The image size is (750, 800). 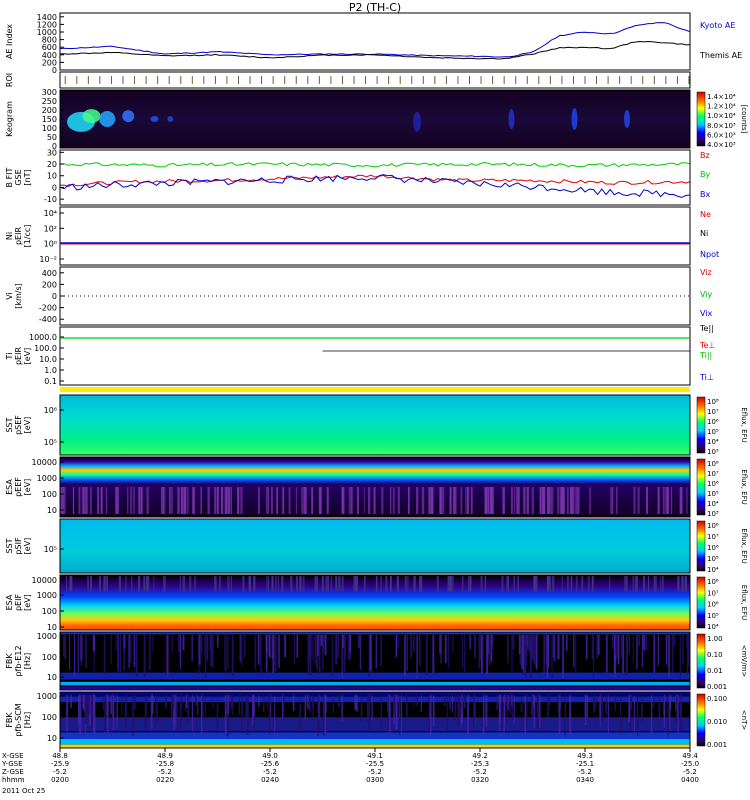 I want to click on panel-frame-ae, so click(x=375, y=41).